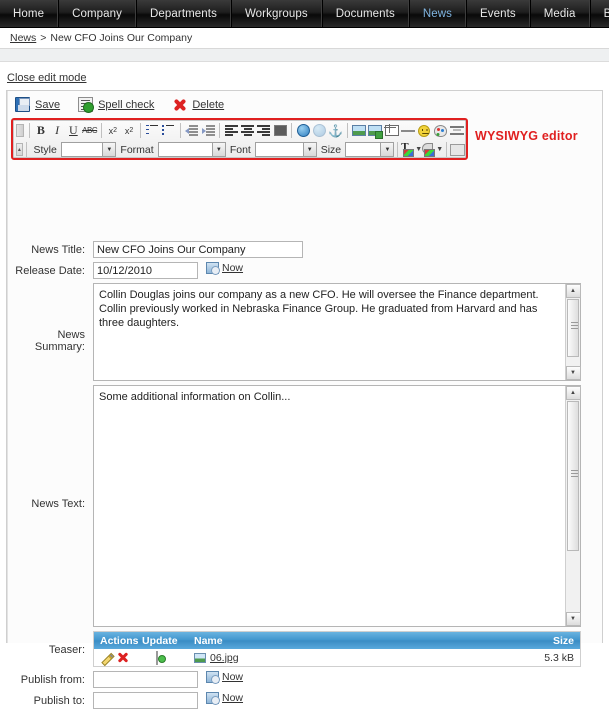  I want to click on delete-button: Delete, so click(198, 104).